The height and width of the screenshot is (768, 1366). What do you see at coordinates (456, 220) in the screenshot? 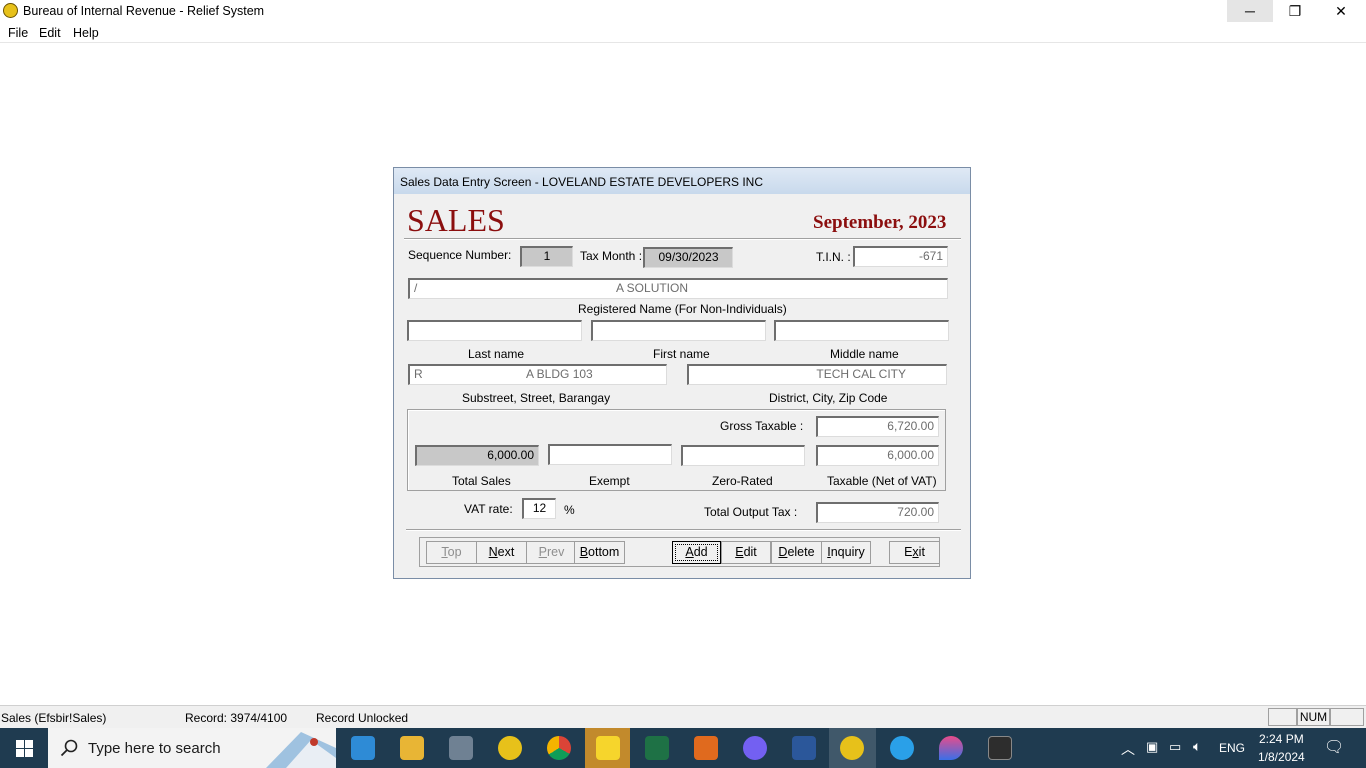
I see `sales-heading: SALES` at bounding box center [456, 220].